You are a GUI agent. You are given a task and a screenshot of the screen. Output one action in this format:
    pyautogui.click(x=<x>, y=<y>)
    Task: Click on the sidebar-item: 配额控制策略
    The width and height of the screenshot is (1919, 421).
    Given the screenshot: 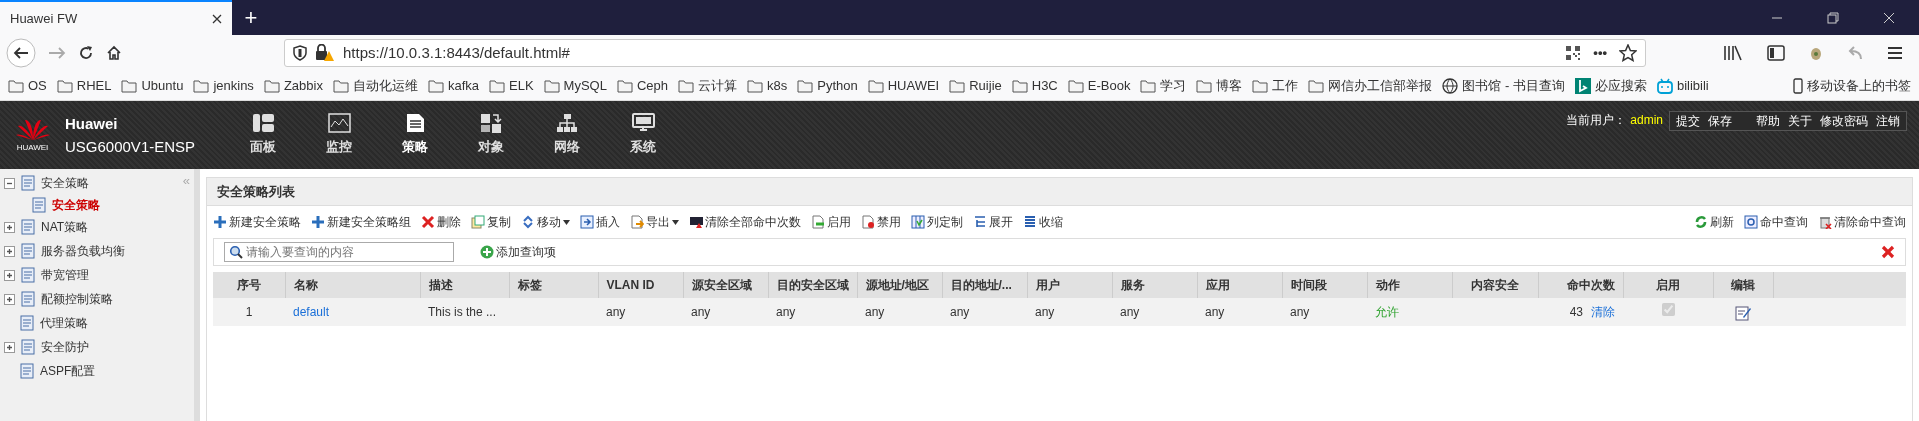 What is the action you would take?
    pyautogui.click(x=67, y=299)
    